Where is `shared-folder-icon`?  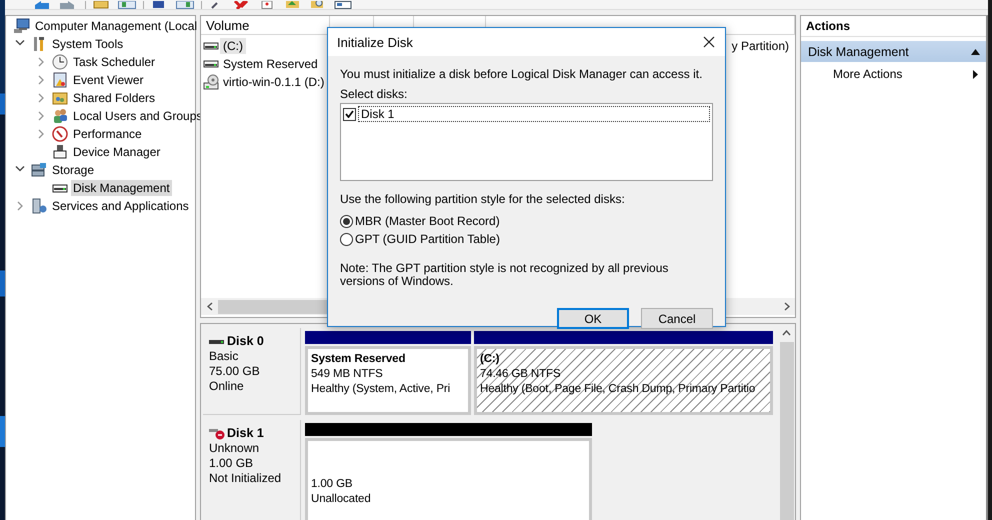 shared-folder-icon is located at coordinates (60, 98).